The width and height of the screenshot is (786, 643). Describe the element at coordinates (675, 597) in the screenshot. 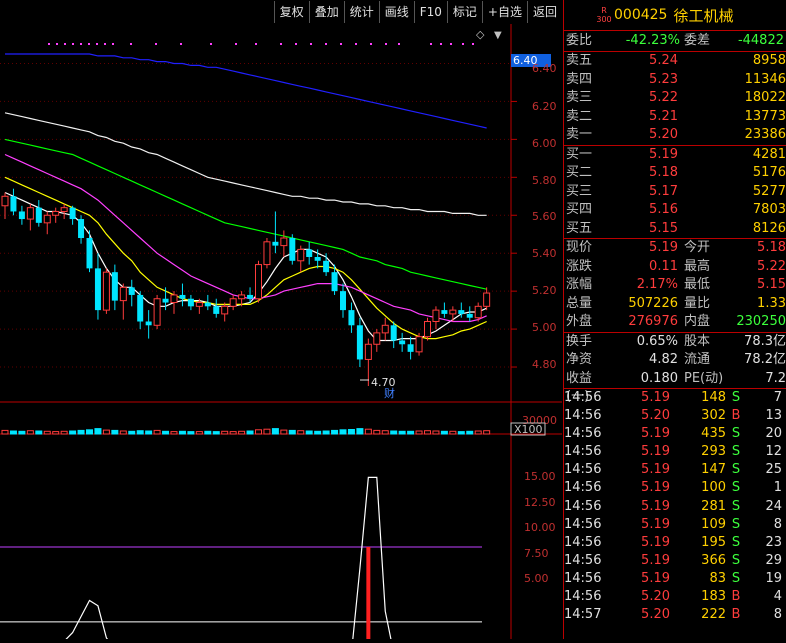

I see `tick-row: 14:56 5.20 183 B 4` at that location.